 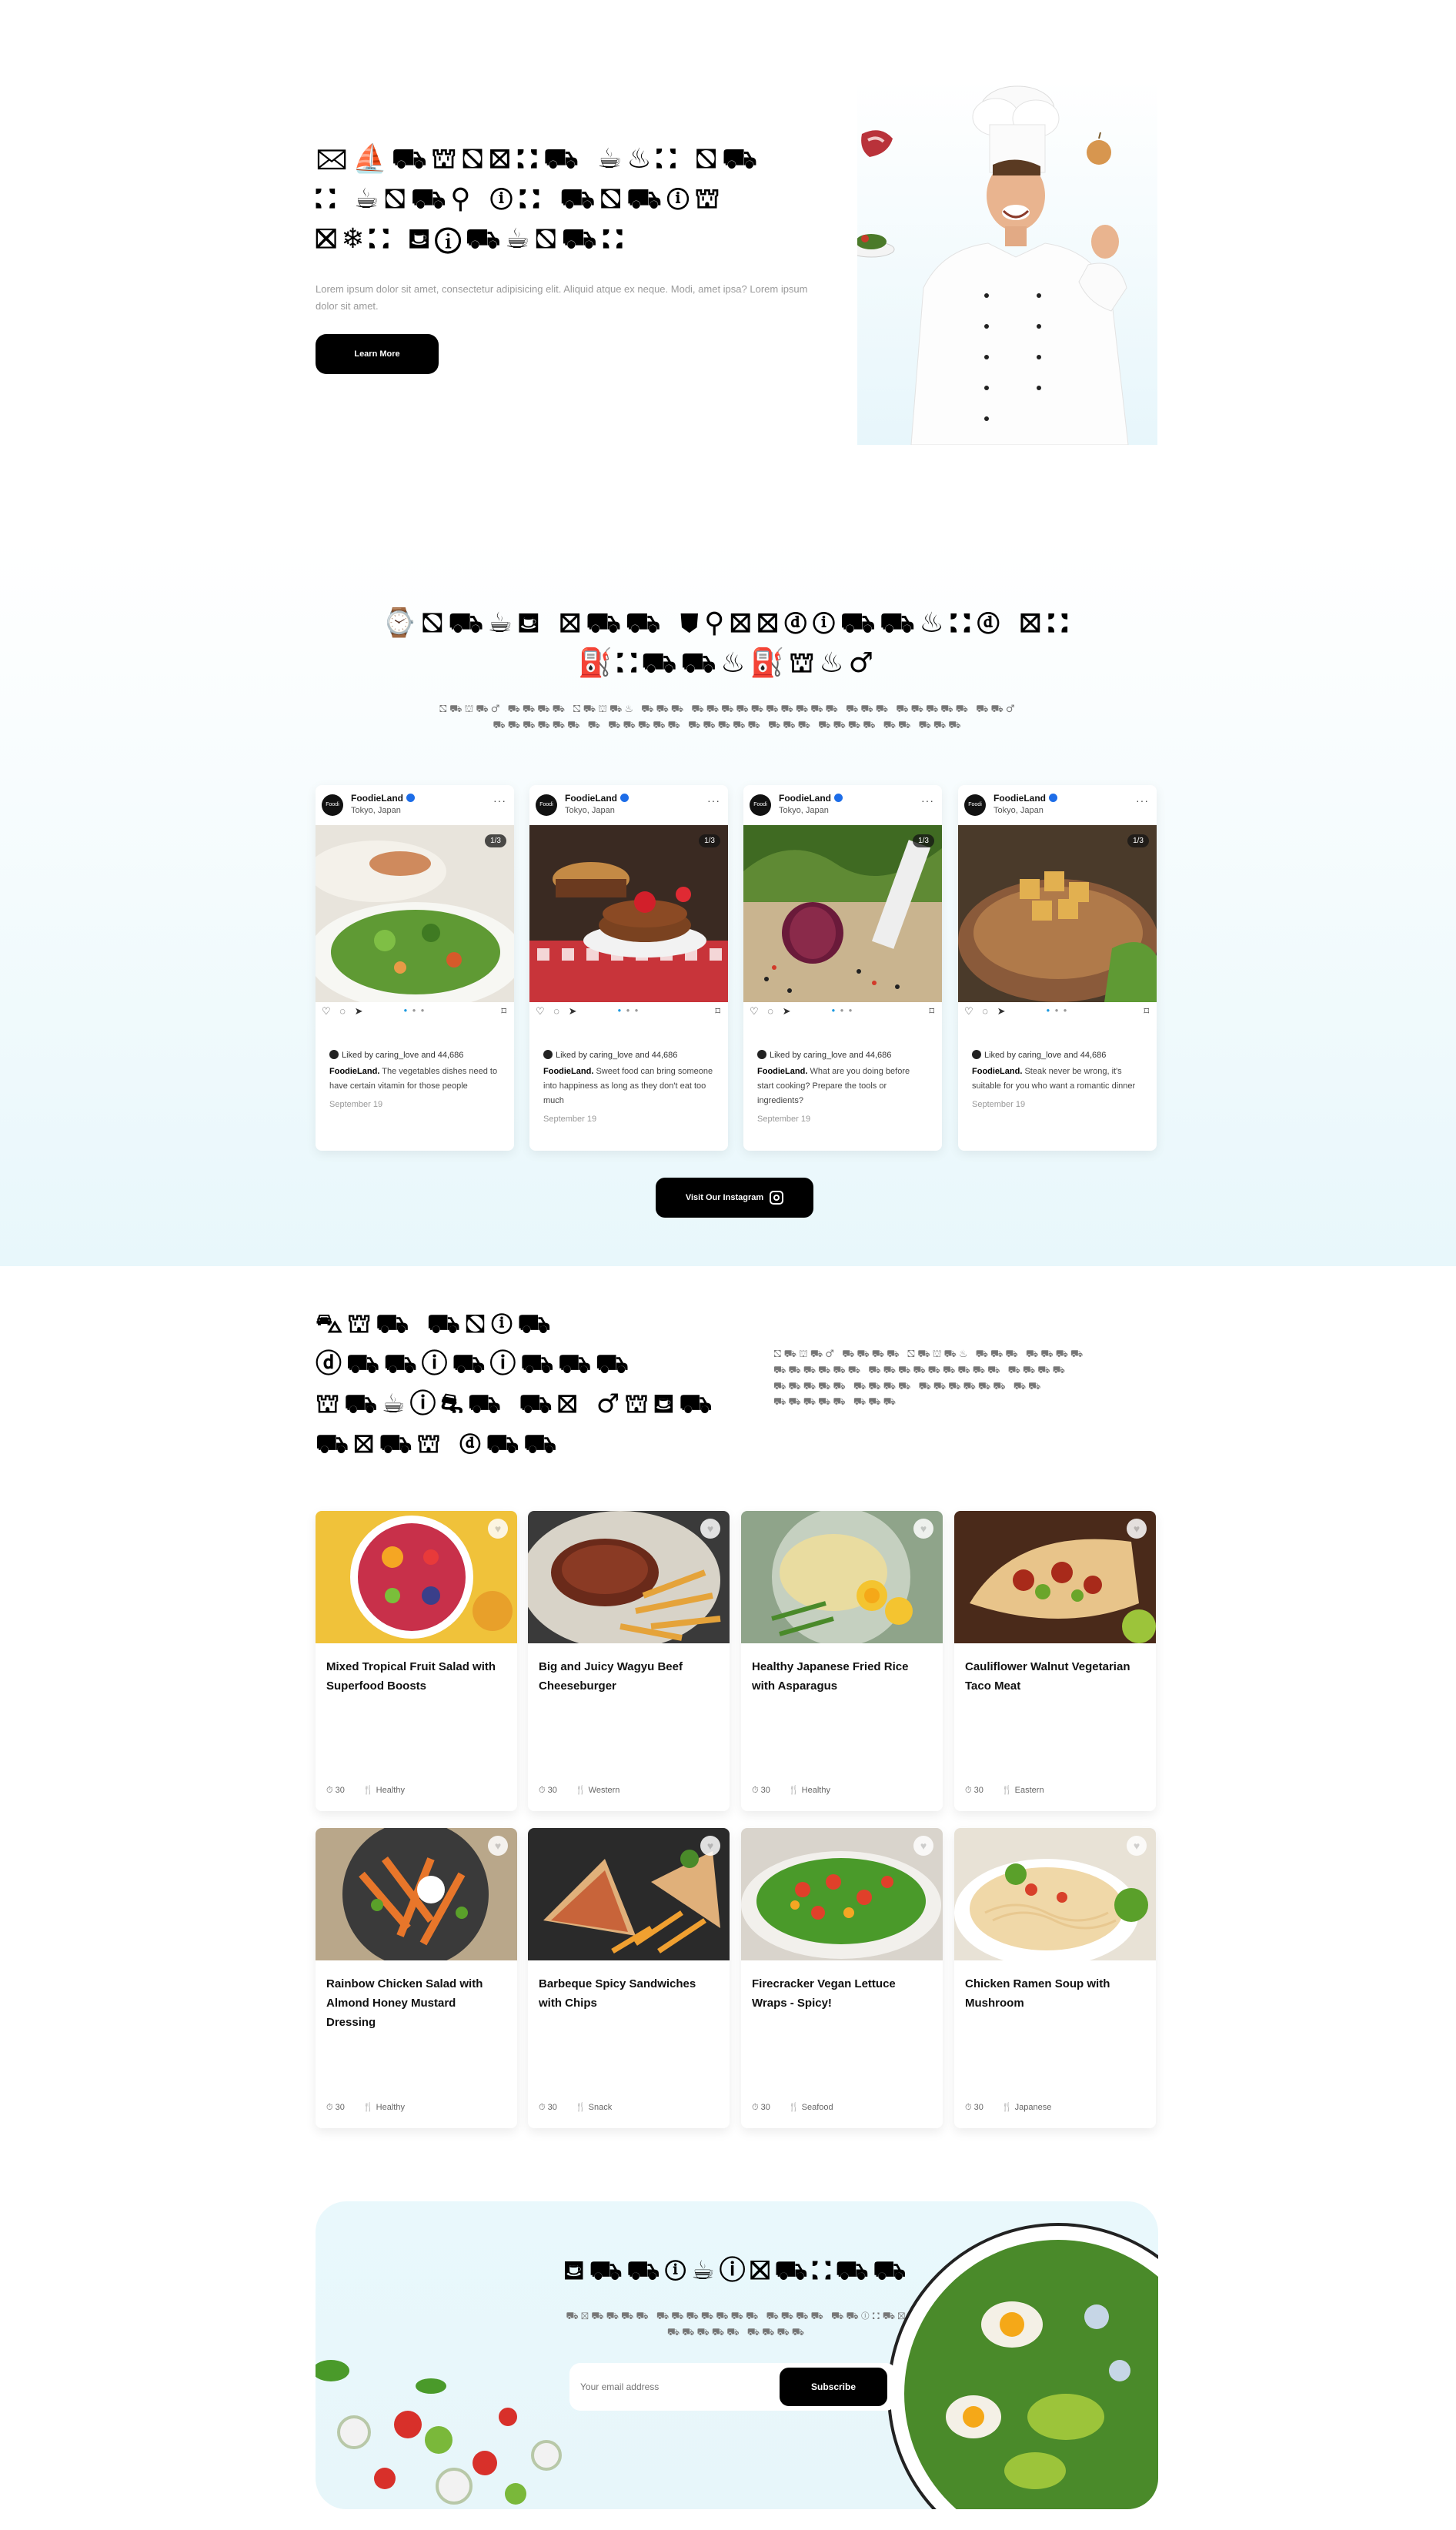 I want to click on recipe-name: Cauliflower Walnut Vegetarian Taco Meat, so click(x=1047, y=1676).